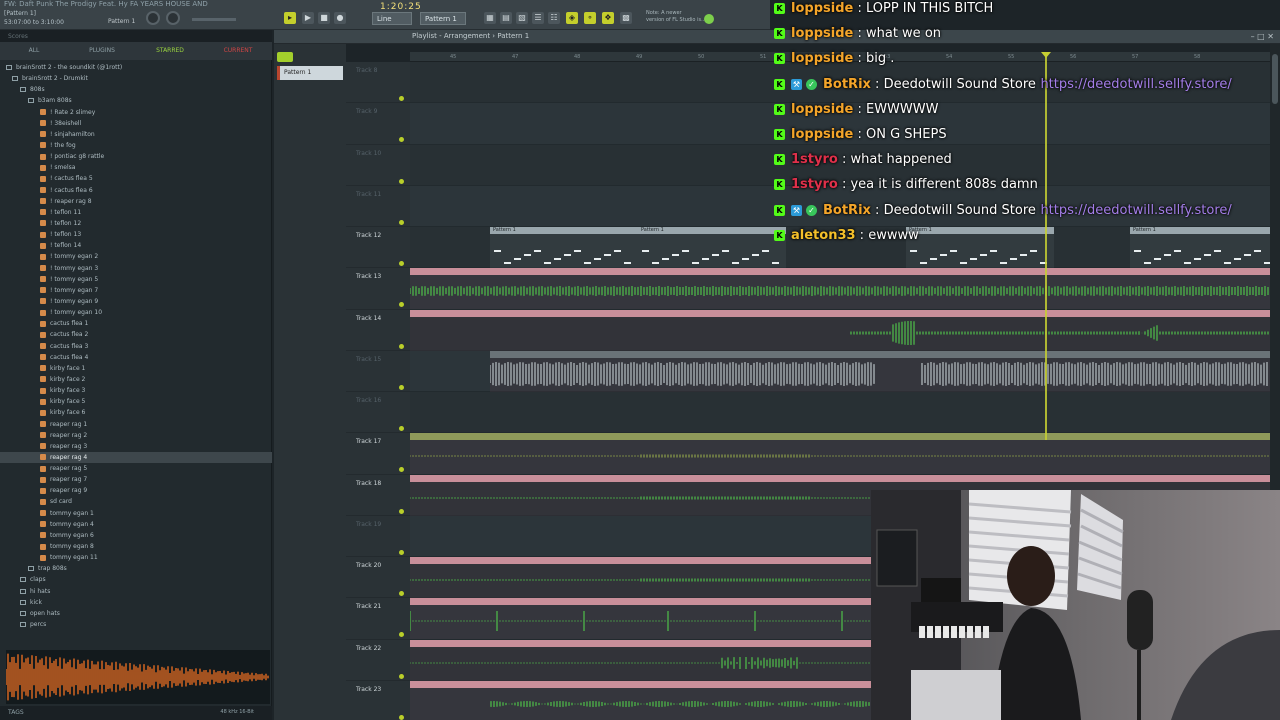 The height and width of the screenshot is (720, 1280). I want to click on browser-file: kirby face 5, so click(136, 401).